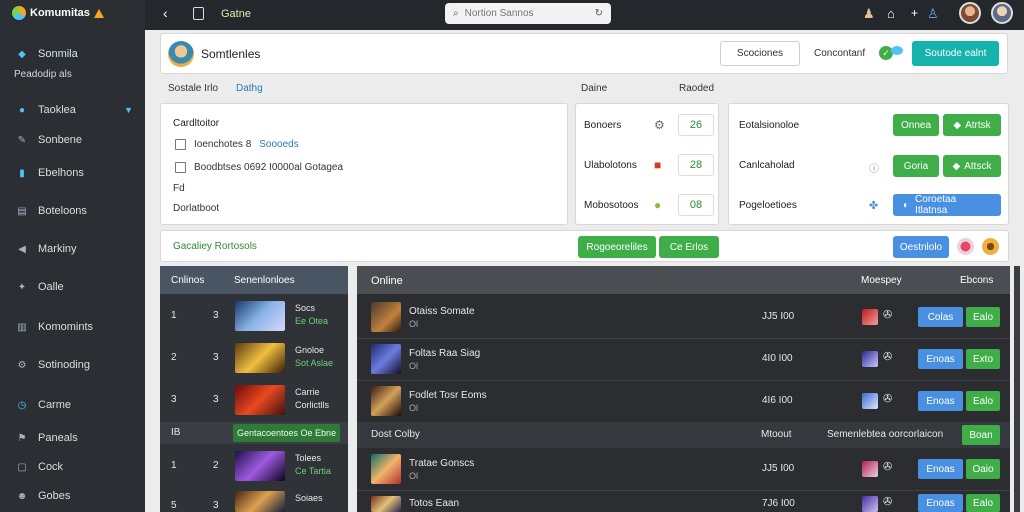 Image resolution: width=1024 pixels, height=512 pixels. I want to click on ranking-row: 1 2 Tolees Ce Tartia, so click(254, 466).